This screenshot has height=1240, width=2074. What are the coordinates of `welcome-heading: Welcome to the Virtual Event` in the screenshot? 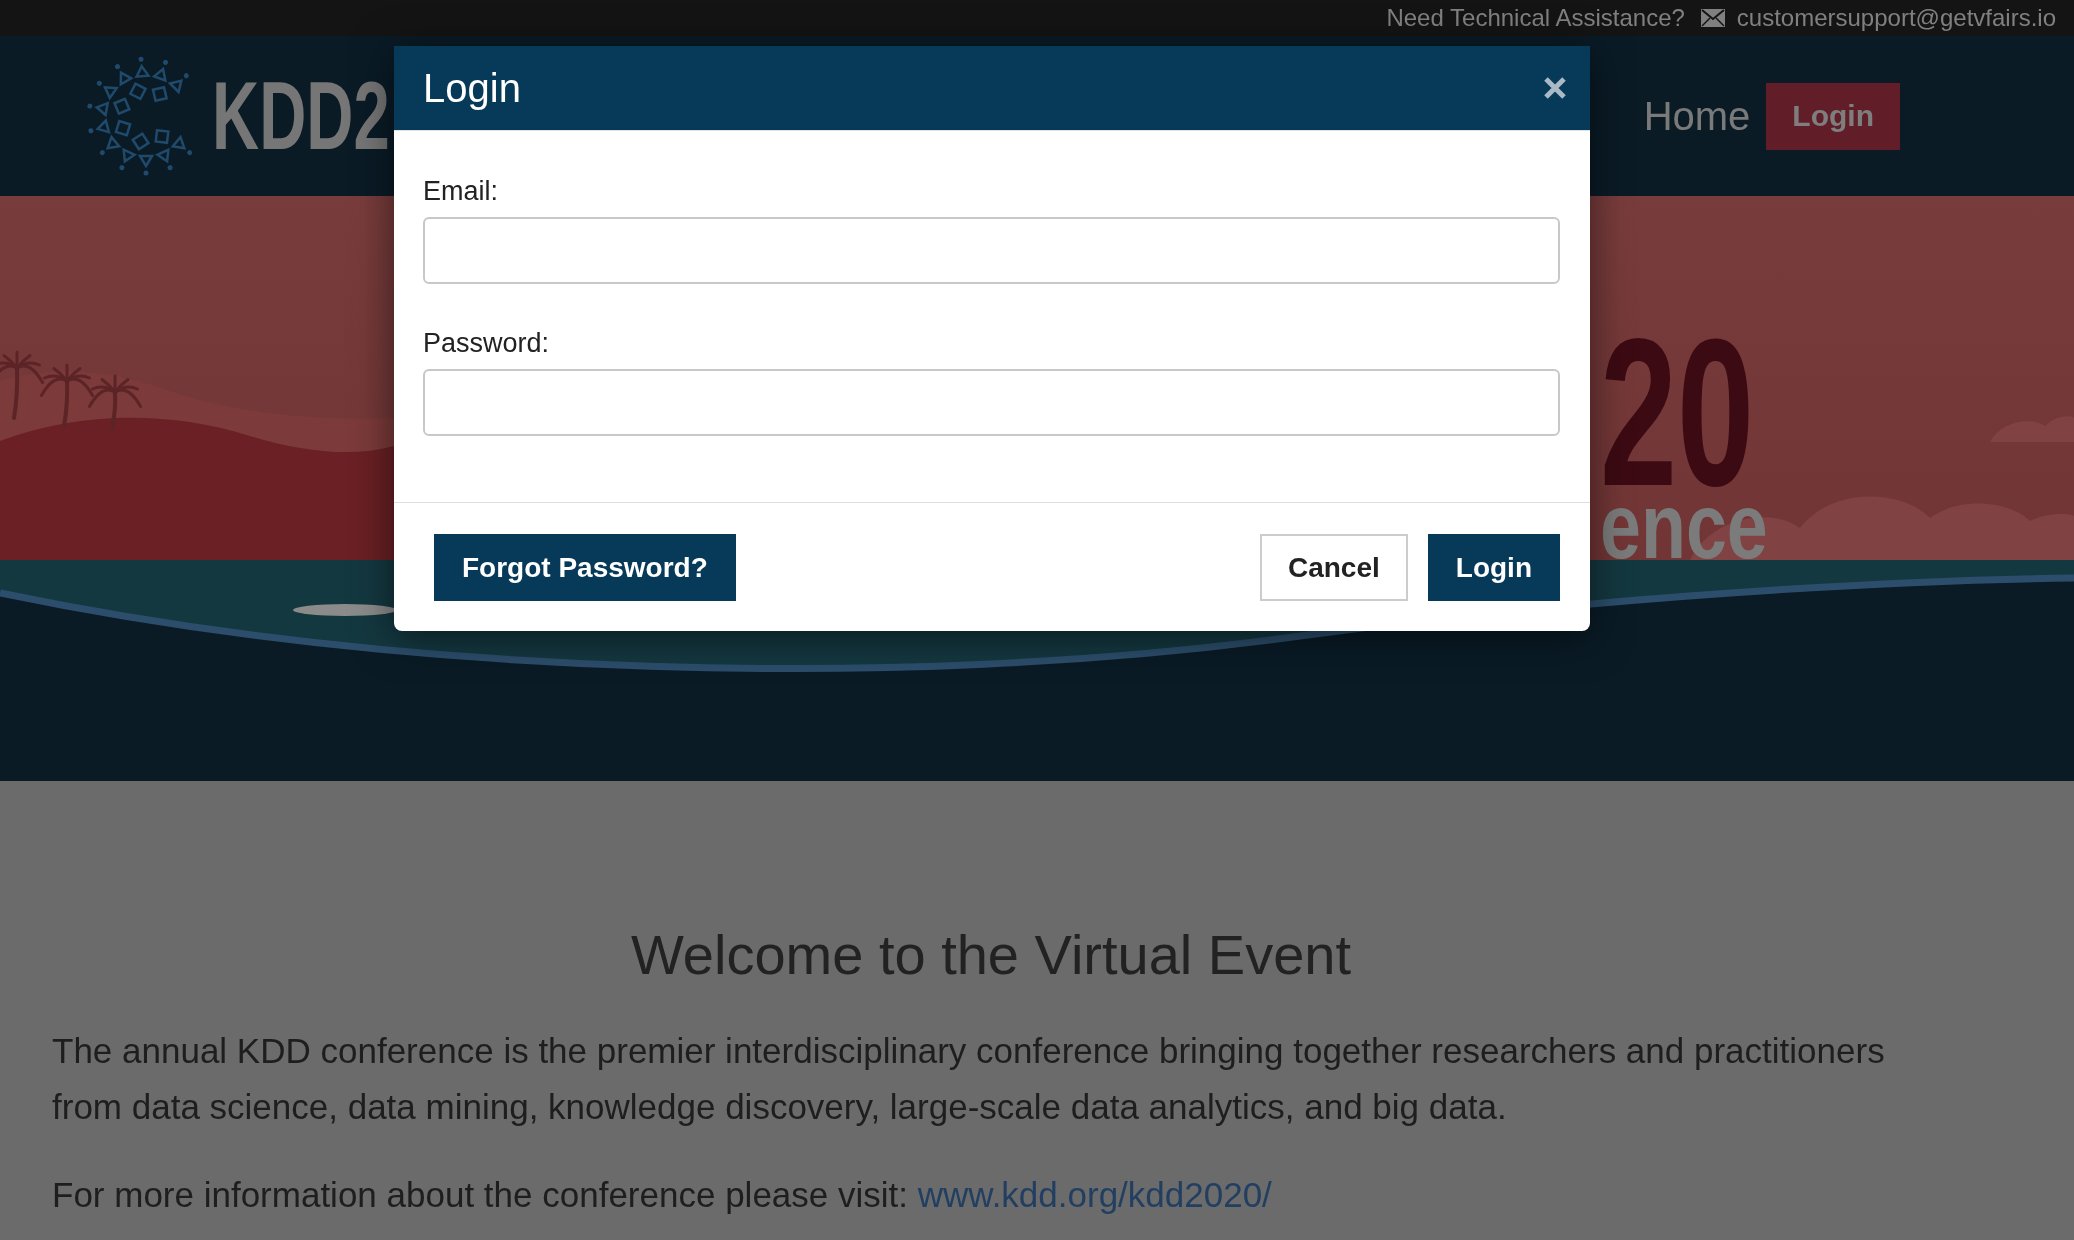 It's located at (991, 955).